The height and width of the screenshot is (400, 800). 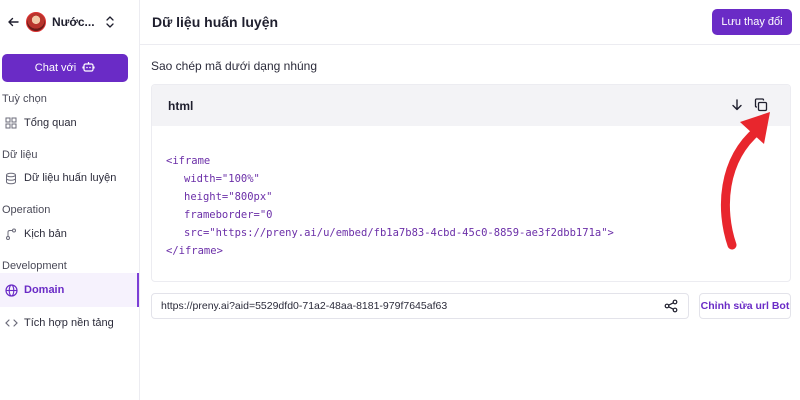 I want to click on chevron-up-down-icon, so click(x=110, y=22).